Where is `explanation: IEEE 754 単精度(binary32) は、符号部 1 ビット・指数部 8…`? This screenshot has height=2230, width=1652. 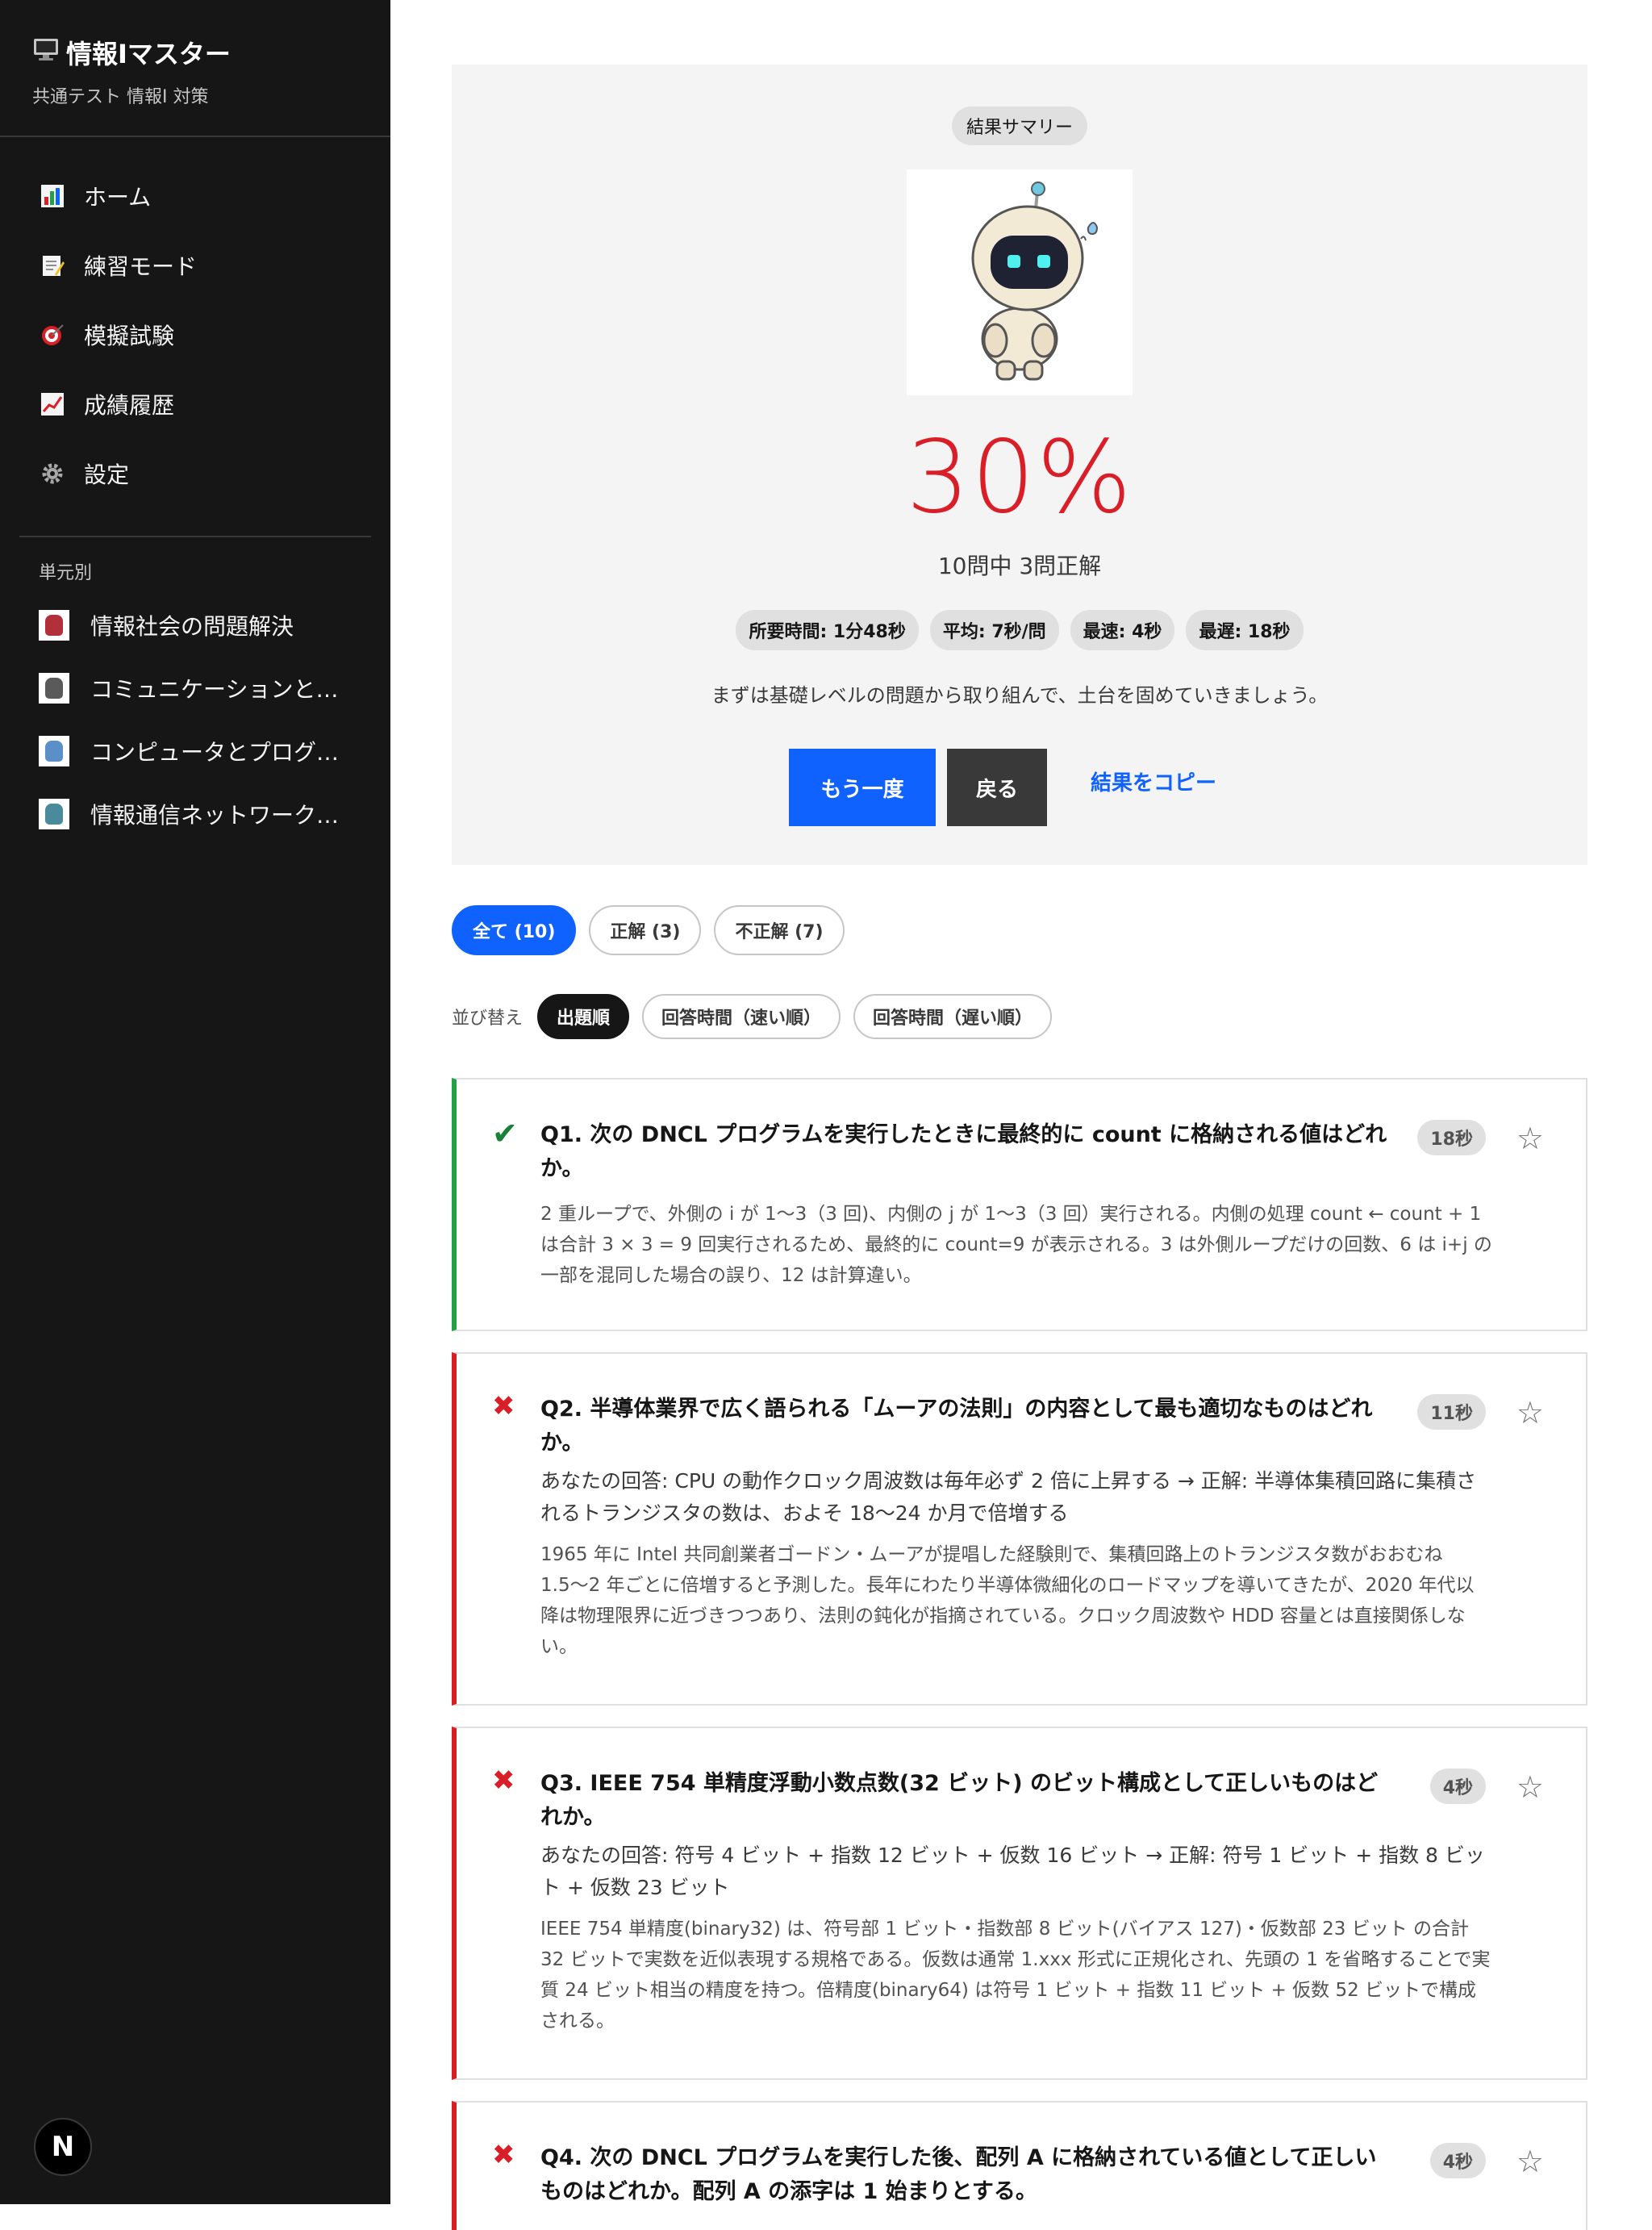 explanation: IEEE 754 単精度(binary32) は、符号部 1 ビット・指数部 8… is located at coordinates (1016, 1975).